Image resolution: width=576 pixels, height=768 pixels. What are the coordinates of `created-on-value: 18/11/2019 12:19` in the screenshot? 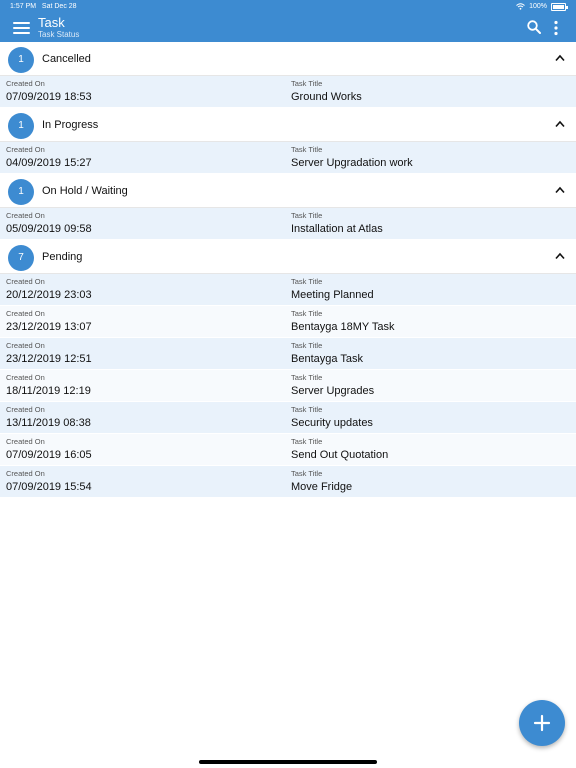 It's located at (48, 391).